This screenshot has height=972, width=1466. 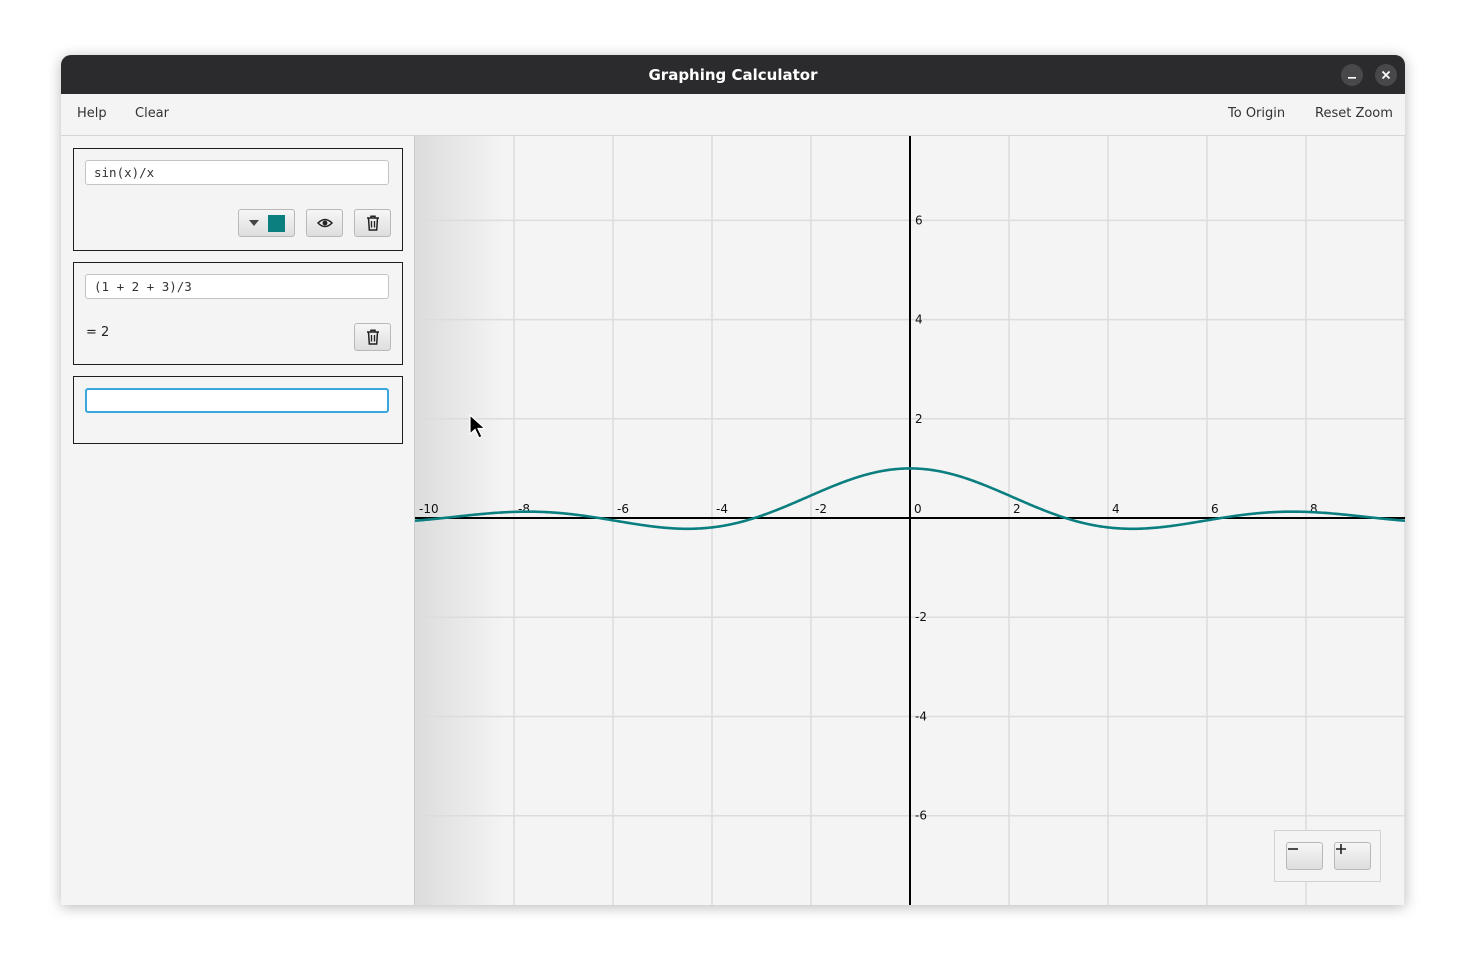 I want to click on x-tick-label: -8, so click(x=524, y=509).